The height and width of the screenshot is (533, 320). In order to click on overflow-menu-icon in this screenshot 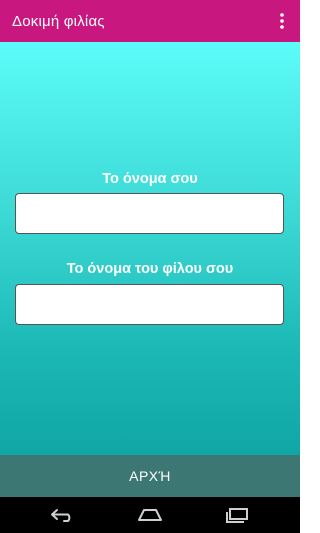, I will do `click(282, 21)`.